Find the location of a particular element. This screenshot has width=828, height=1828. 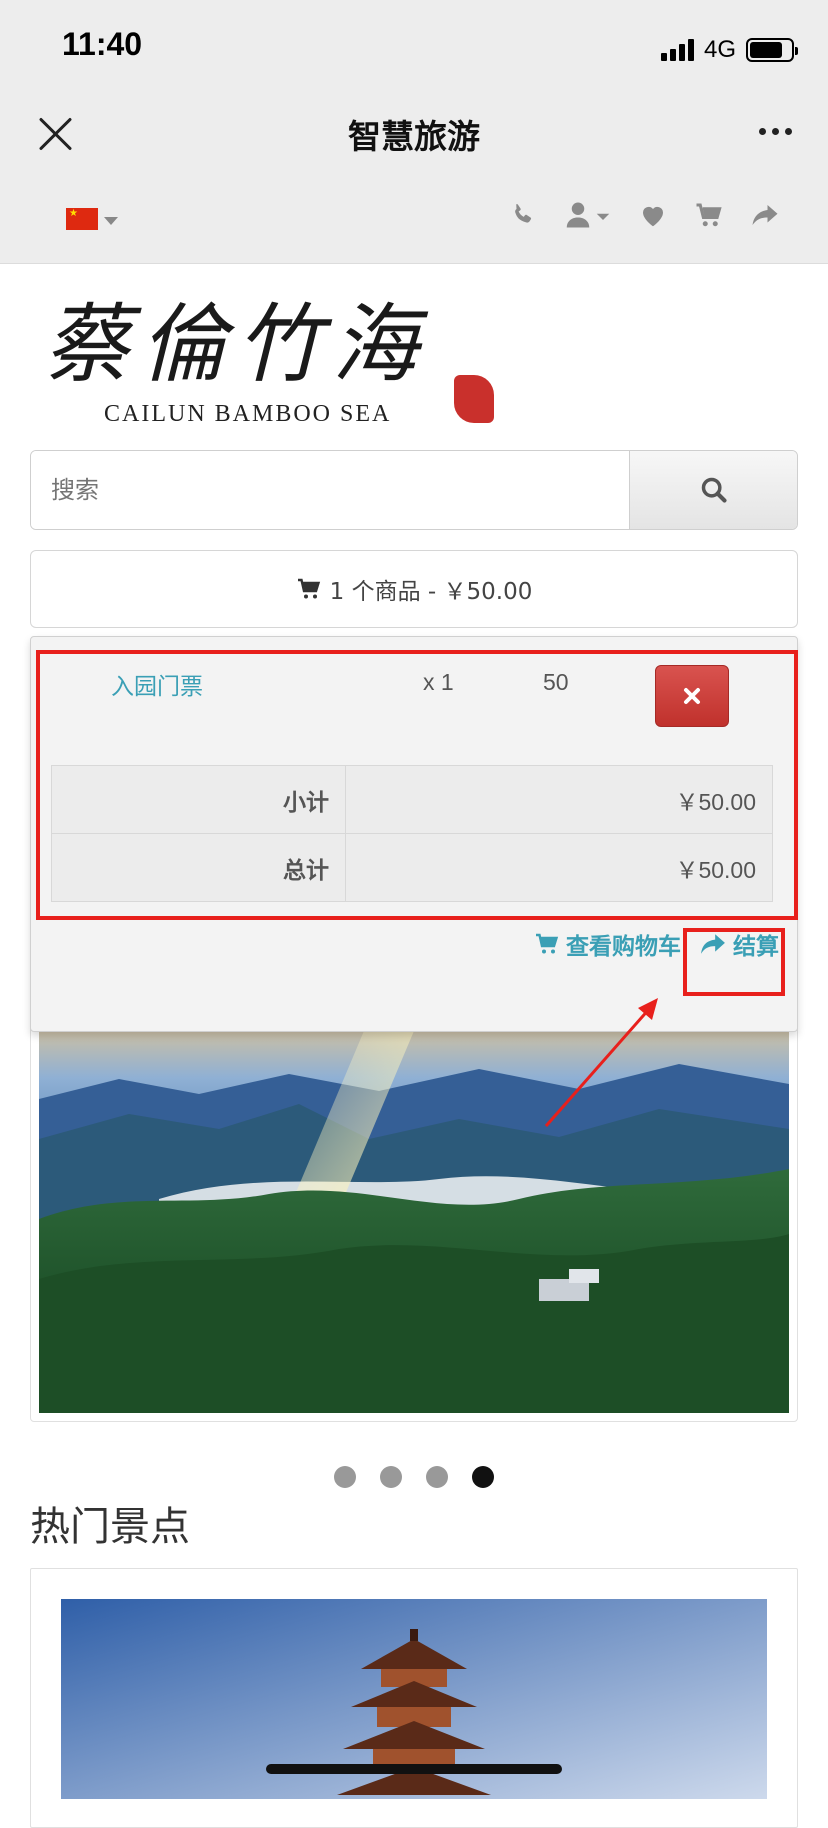

network-type: 4G is located at coordinates (719, 49).